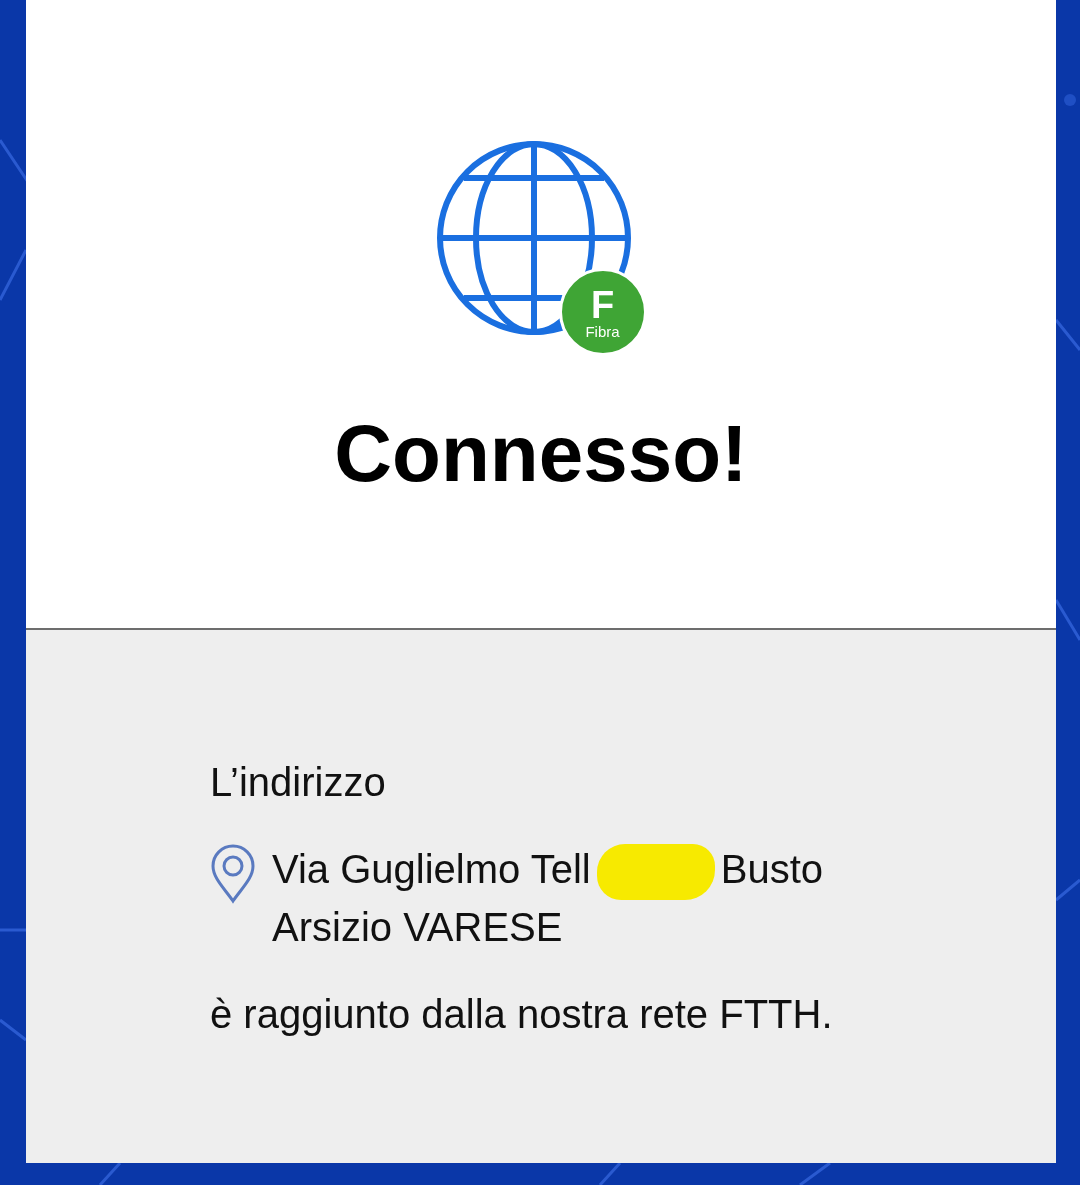 The image size is (1080, 1185). I want to click on address-label: L’indirizzo, so click(298, 782).